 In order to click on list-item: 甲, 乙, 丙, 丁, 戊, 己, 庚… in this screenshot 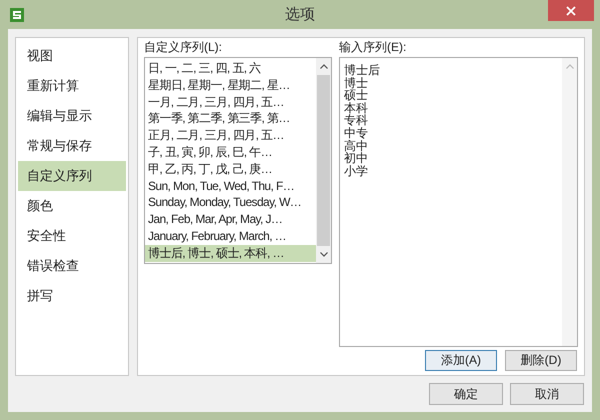, I will do `click(230, 169)`.